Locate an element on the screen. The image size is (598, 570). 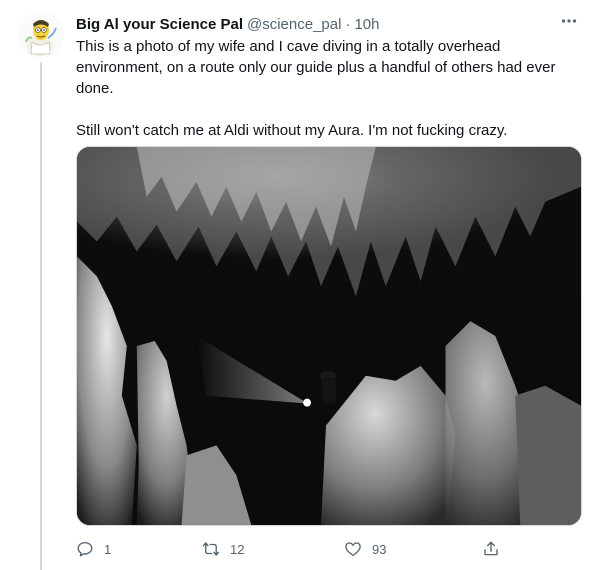
author-display-name: Big Al your Science Pal is located at coordinates (159, 24).